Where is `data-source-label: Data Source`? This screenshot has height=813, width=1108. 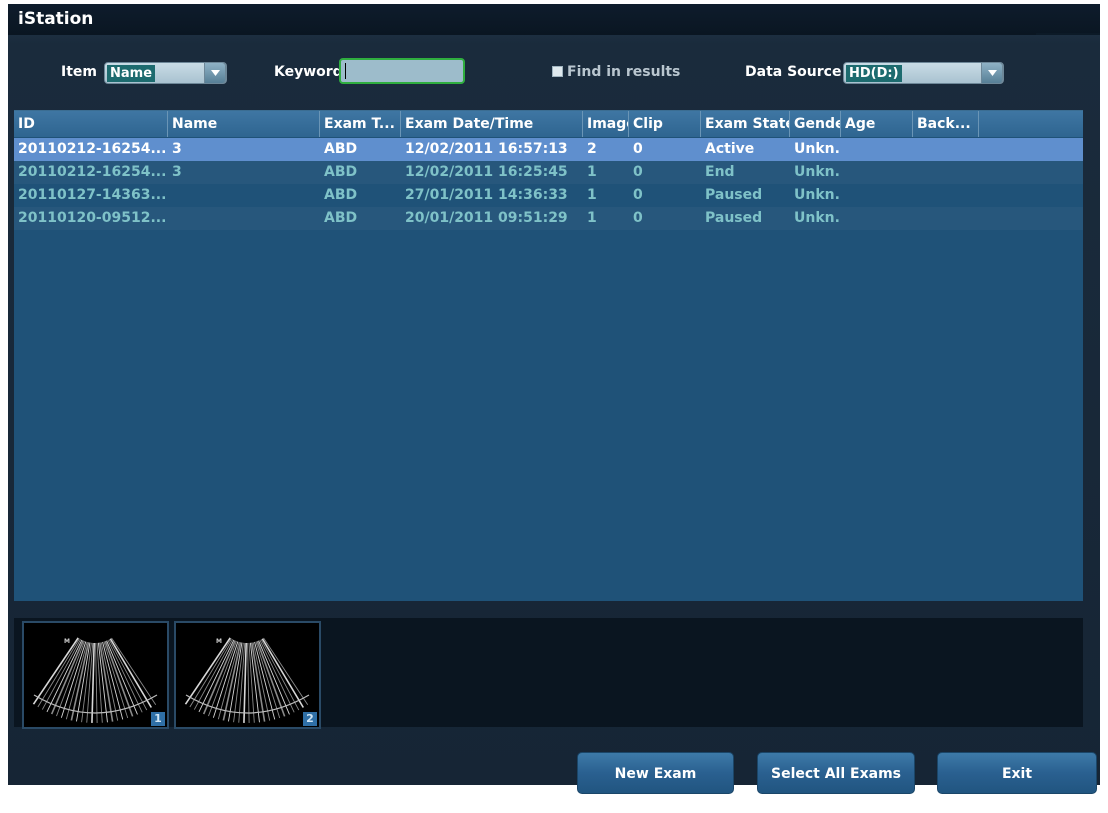
data-source-label: Data Source is located at coordinates (793, 72).